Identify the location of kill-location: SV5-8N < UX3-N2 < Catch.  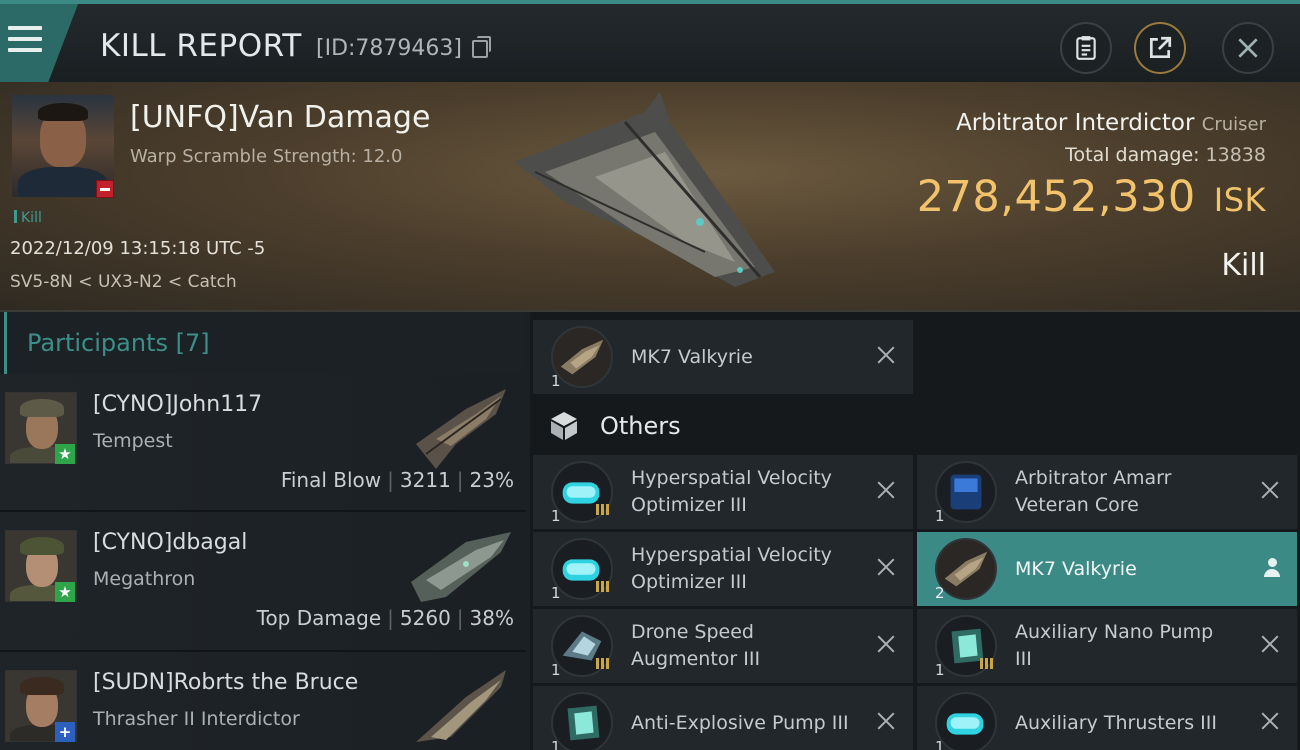
(123, 282).